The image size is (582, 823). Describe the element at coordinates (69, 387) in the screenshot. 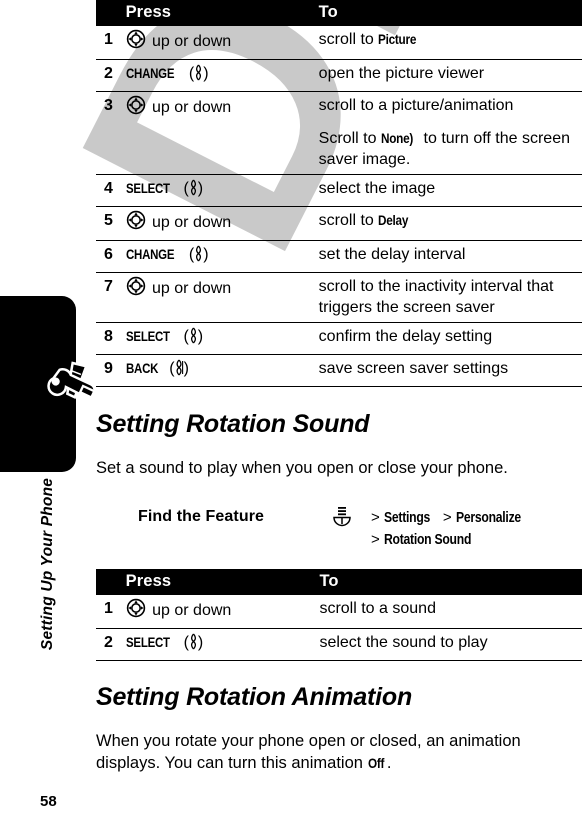

I see `wrench-screwdriver-icon` at that location.